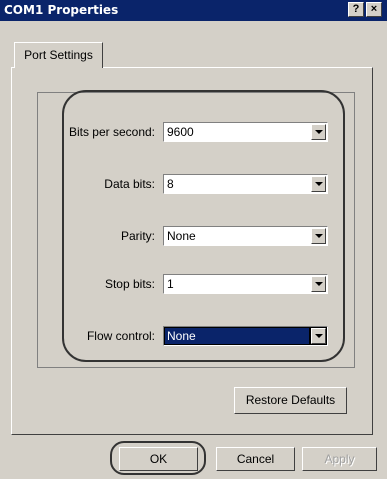  What do you see at coordinates (290, 400) in the screenshot?
I see `restore-defaults-button: Restore Defaults` at bounding box center [290, 400].